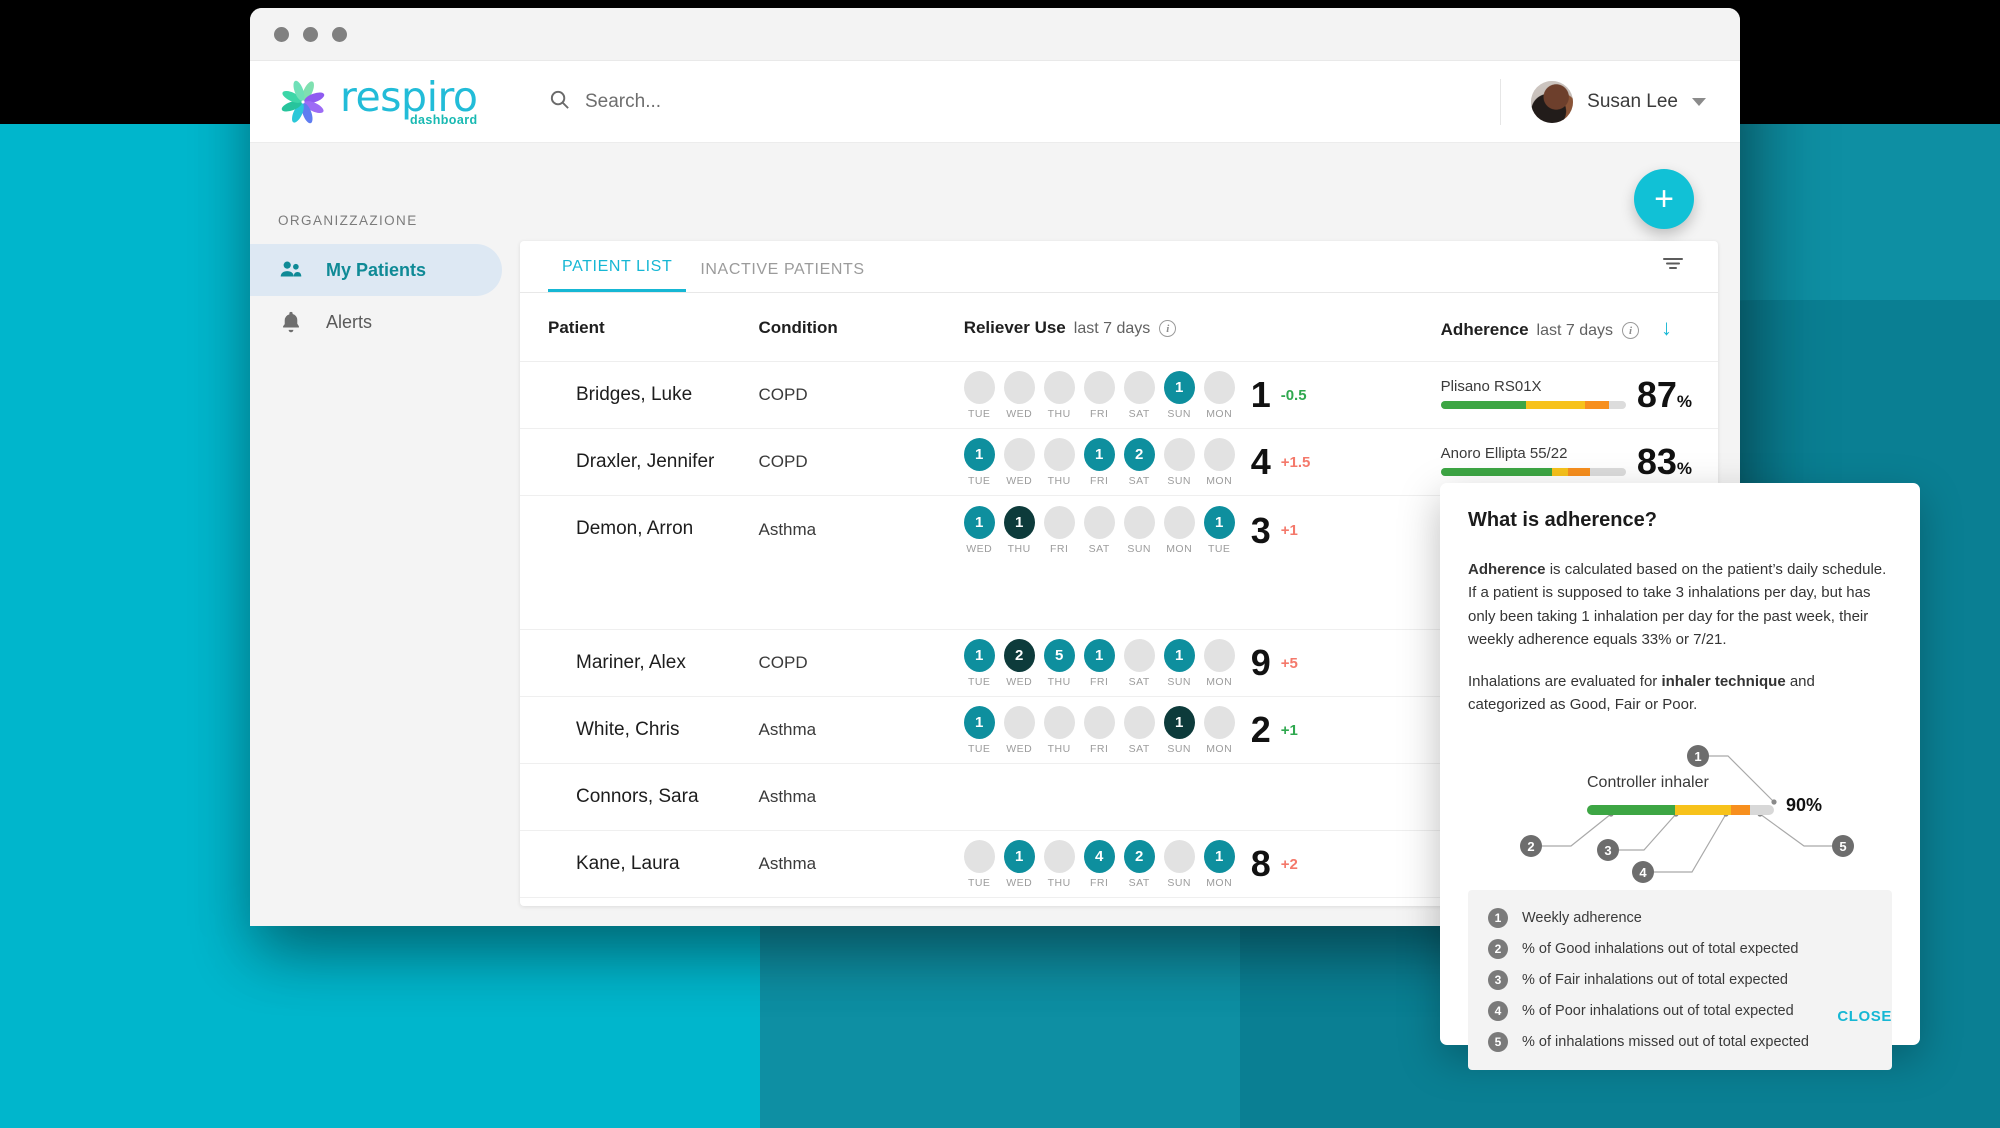  Describe the element at coordinates (1202, 563) in the screenshot. I see `cell-reliever-use: 1 WED 1 THU FRI SAT SUN MON 1 TUE 3 +1` at that location.